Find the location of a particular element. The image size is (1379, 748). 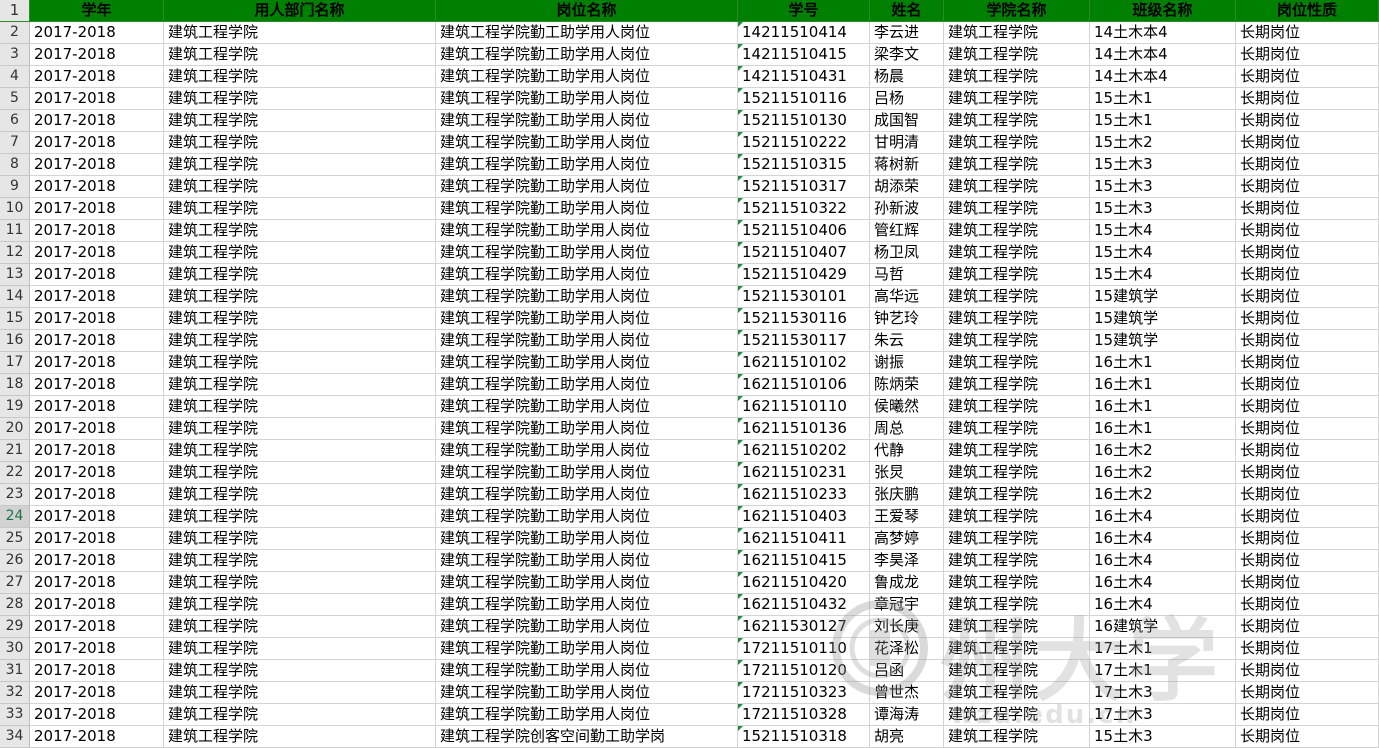

row-number: 8 is located at coordinates (15, 165).